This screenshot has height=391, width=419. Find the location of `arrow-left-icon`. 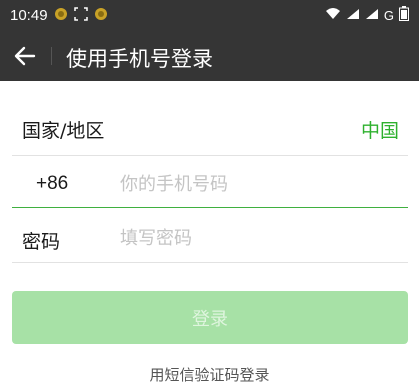

arrow-left-icon is located at coordinates (25, 56).